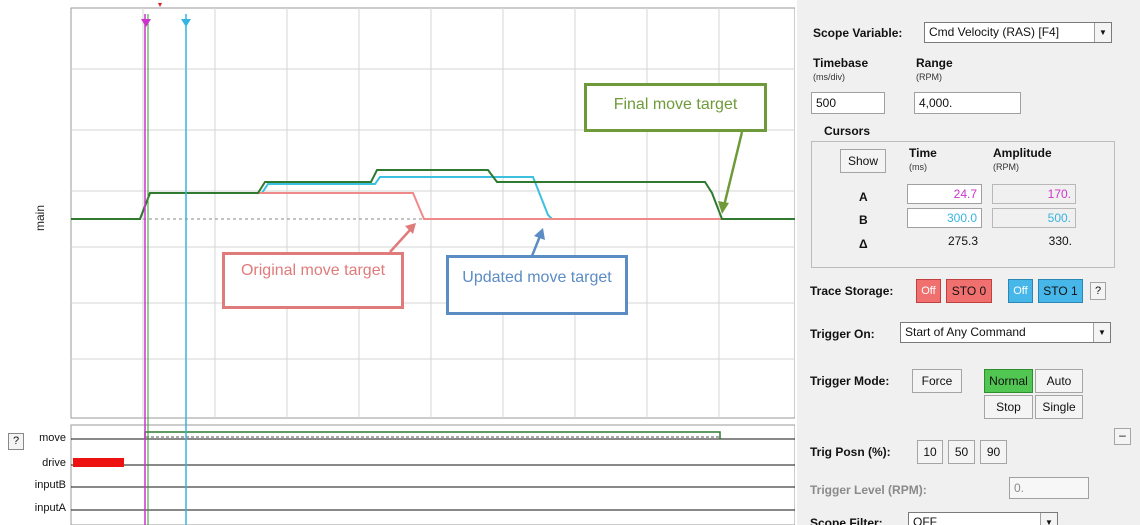 This screenshot has height=525, width=1140. What do you see at coordinates (160, 5) in the screenshot?
I see `trigger-marker` at bounding box center [160, 5].